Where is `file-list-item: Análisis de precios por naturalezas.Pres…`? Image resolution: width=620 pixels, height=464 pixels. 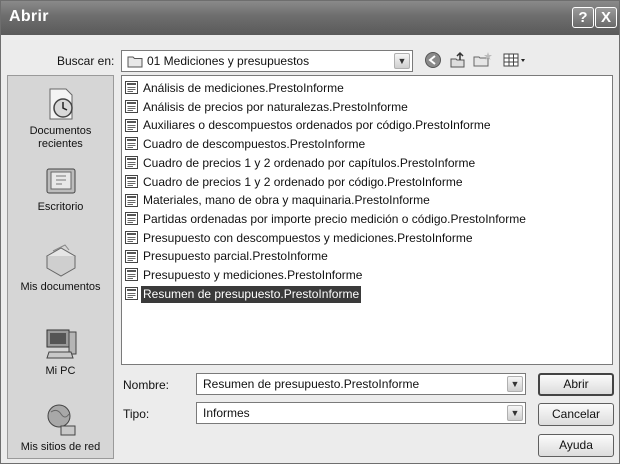 file-list-item: Análisis de precios por naturalezas.Pres… is located at coordinates (267, 107).